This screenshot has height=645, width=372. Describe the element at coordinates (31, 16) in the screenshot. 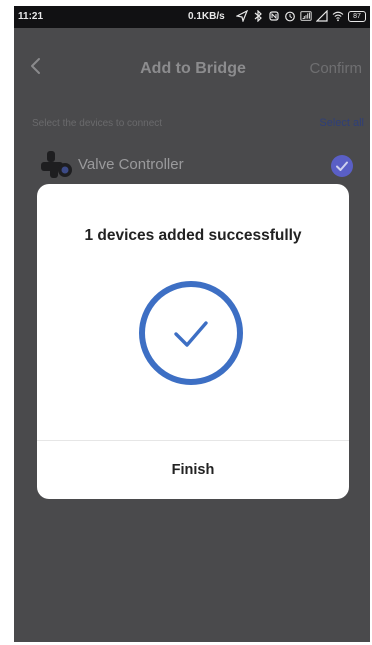

I see `status-time: 11:21` at that location.